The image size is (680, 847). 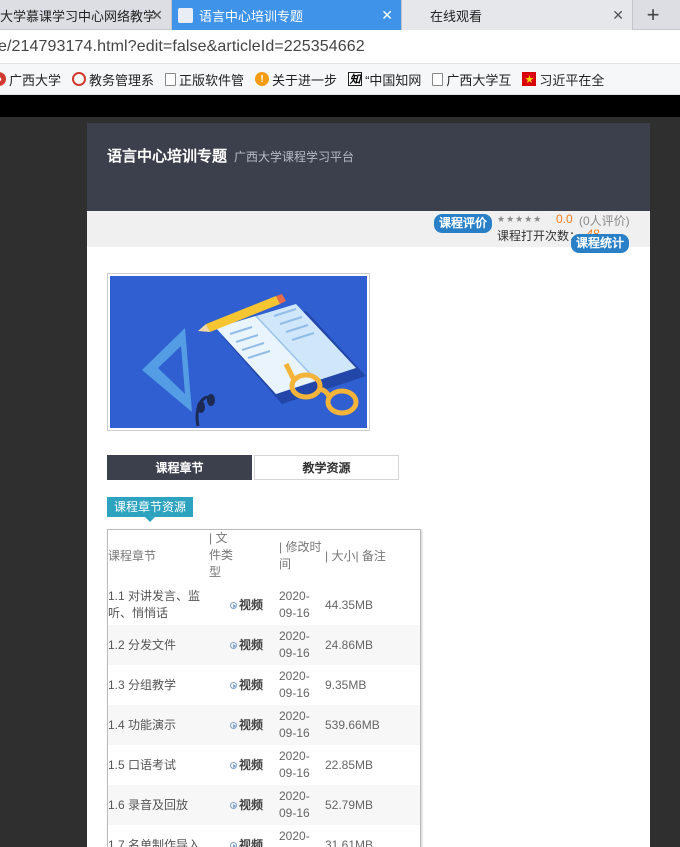 I want to click on table-row: 1.5 口语考试 视频 2020-09-16 22.85MB, so click(x=264, y=765).